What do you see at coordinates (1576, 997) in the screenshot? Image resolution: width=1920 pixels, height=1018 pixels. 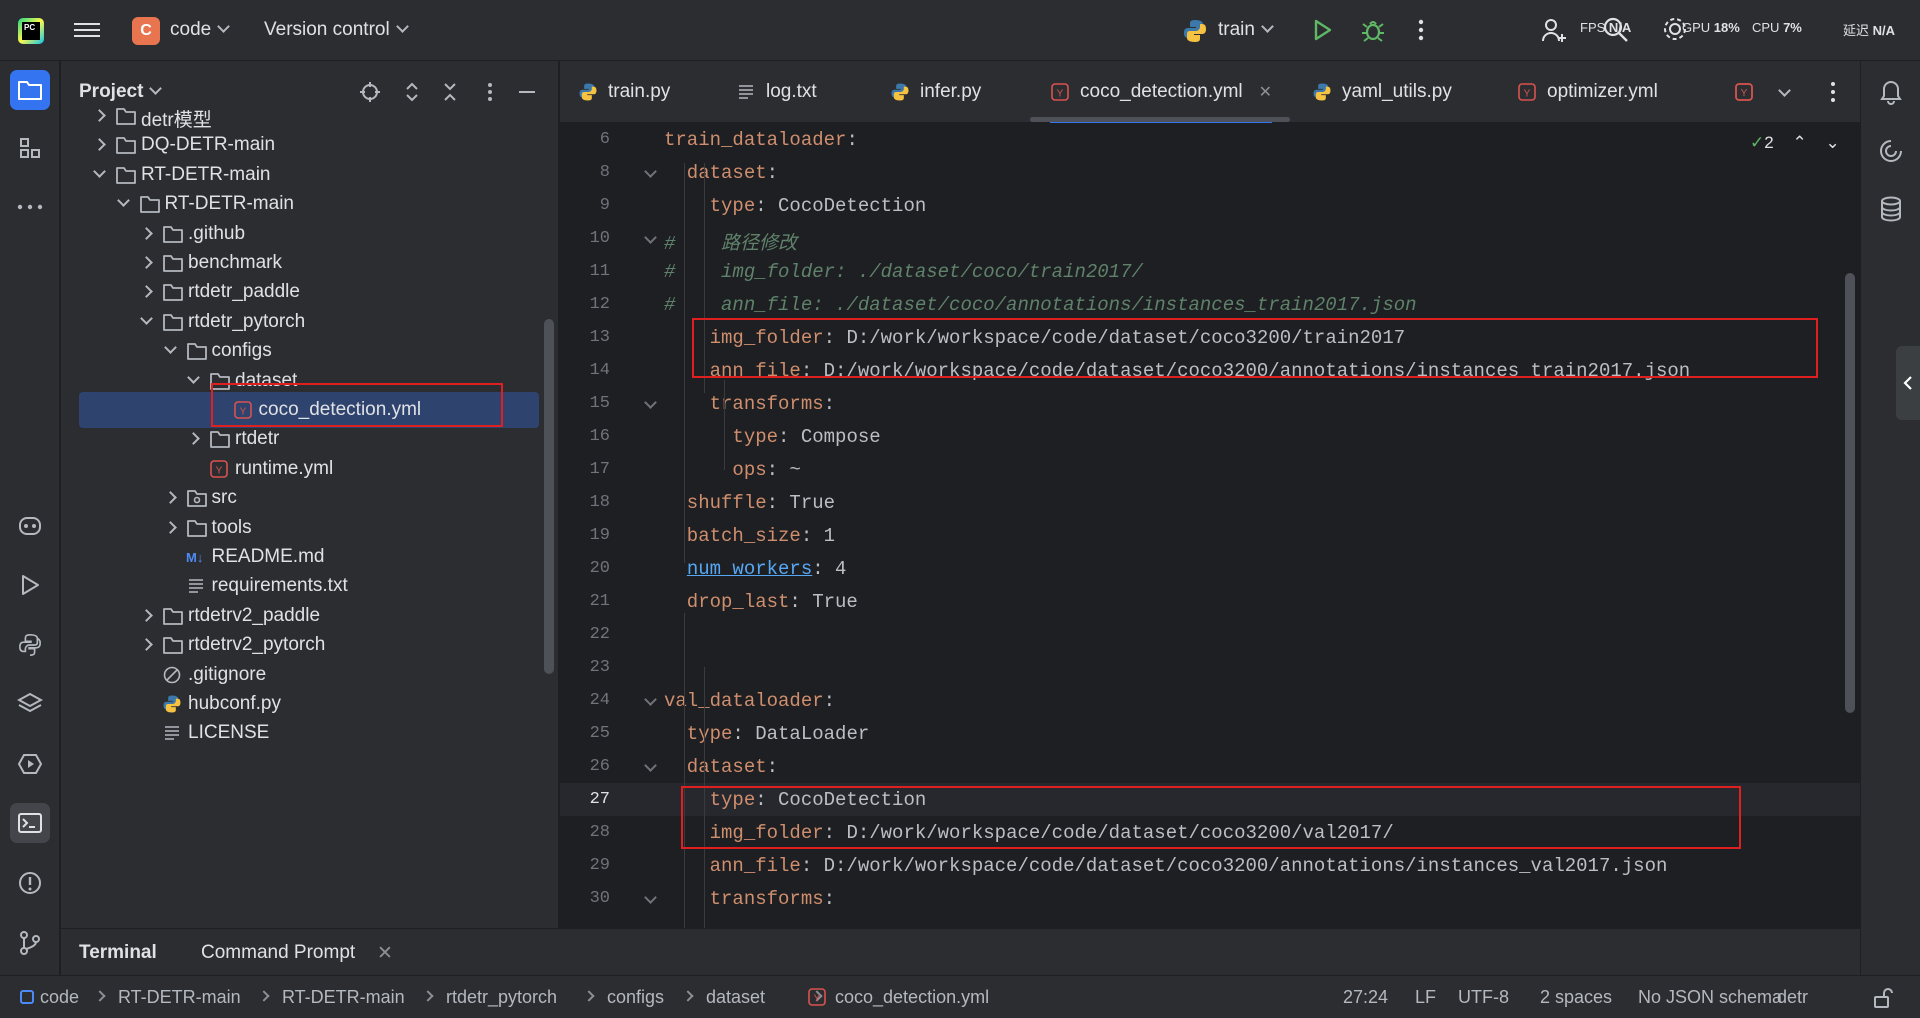 I see `indent-setting: 2 spaces` at bounding box center [1576, 997].